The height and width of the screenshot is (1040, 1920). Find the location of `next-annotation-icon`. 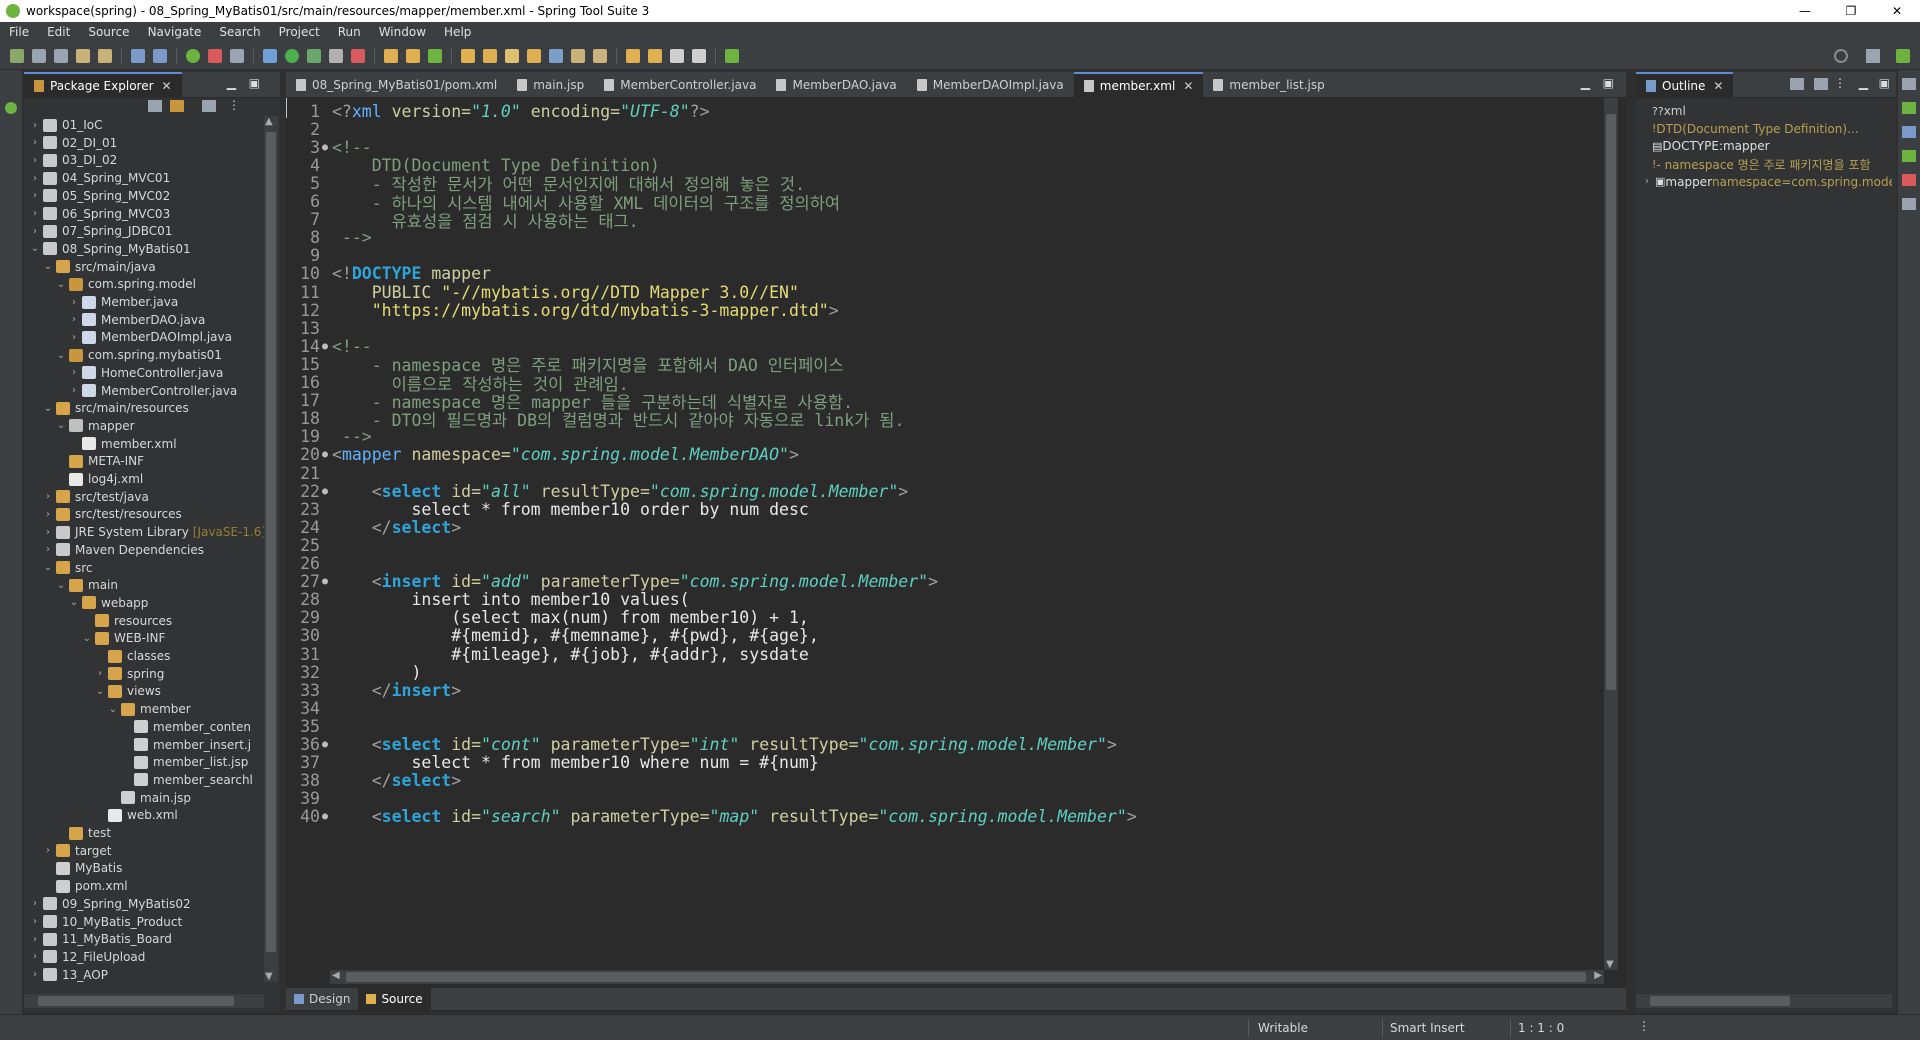

next-annotation-icon is located at coordinates (600, 55).